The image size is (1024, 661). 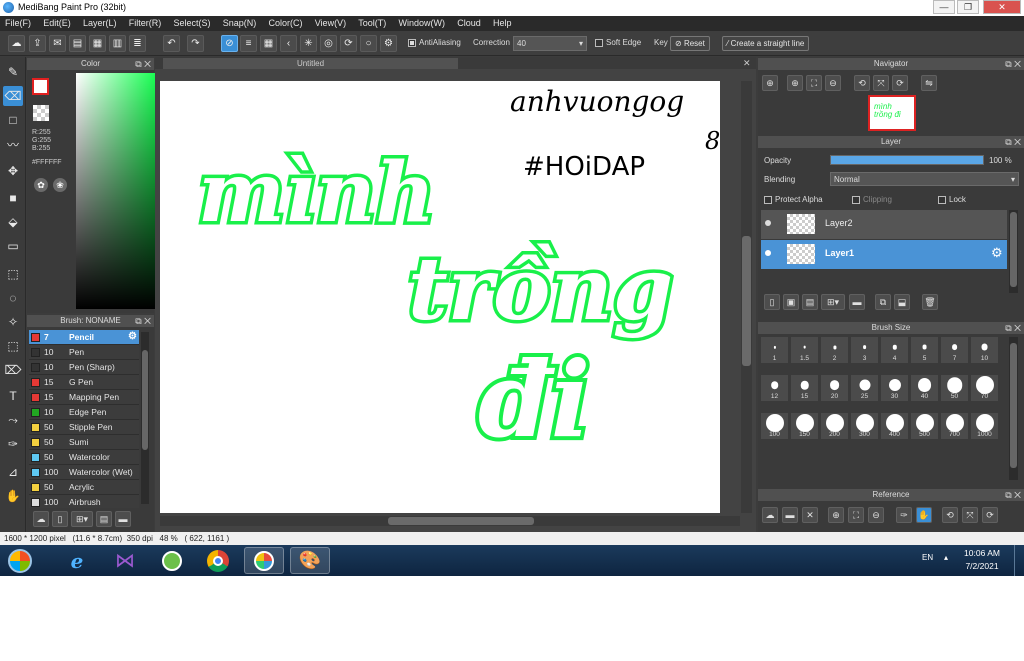 What do you see at coordinates (84, 382) in the screenshot?
I see `brush-item: 15 G Pen` at bounding box center [84, 382].